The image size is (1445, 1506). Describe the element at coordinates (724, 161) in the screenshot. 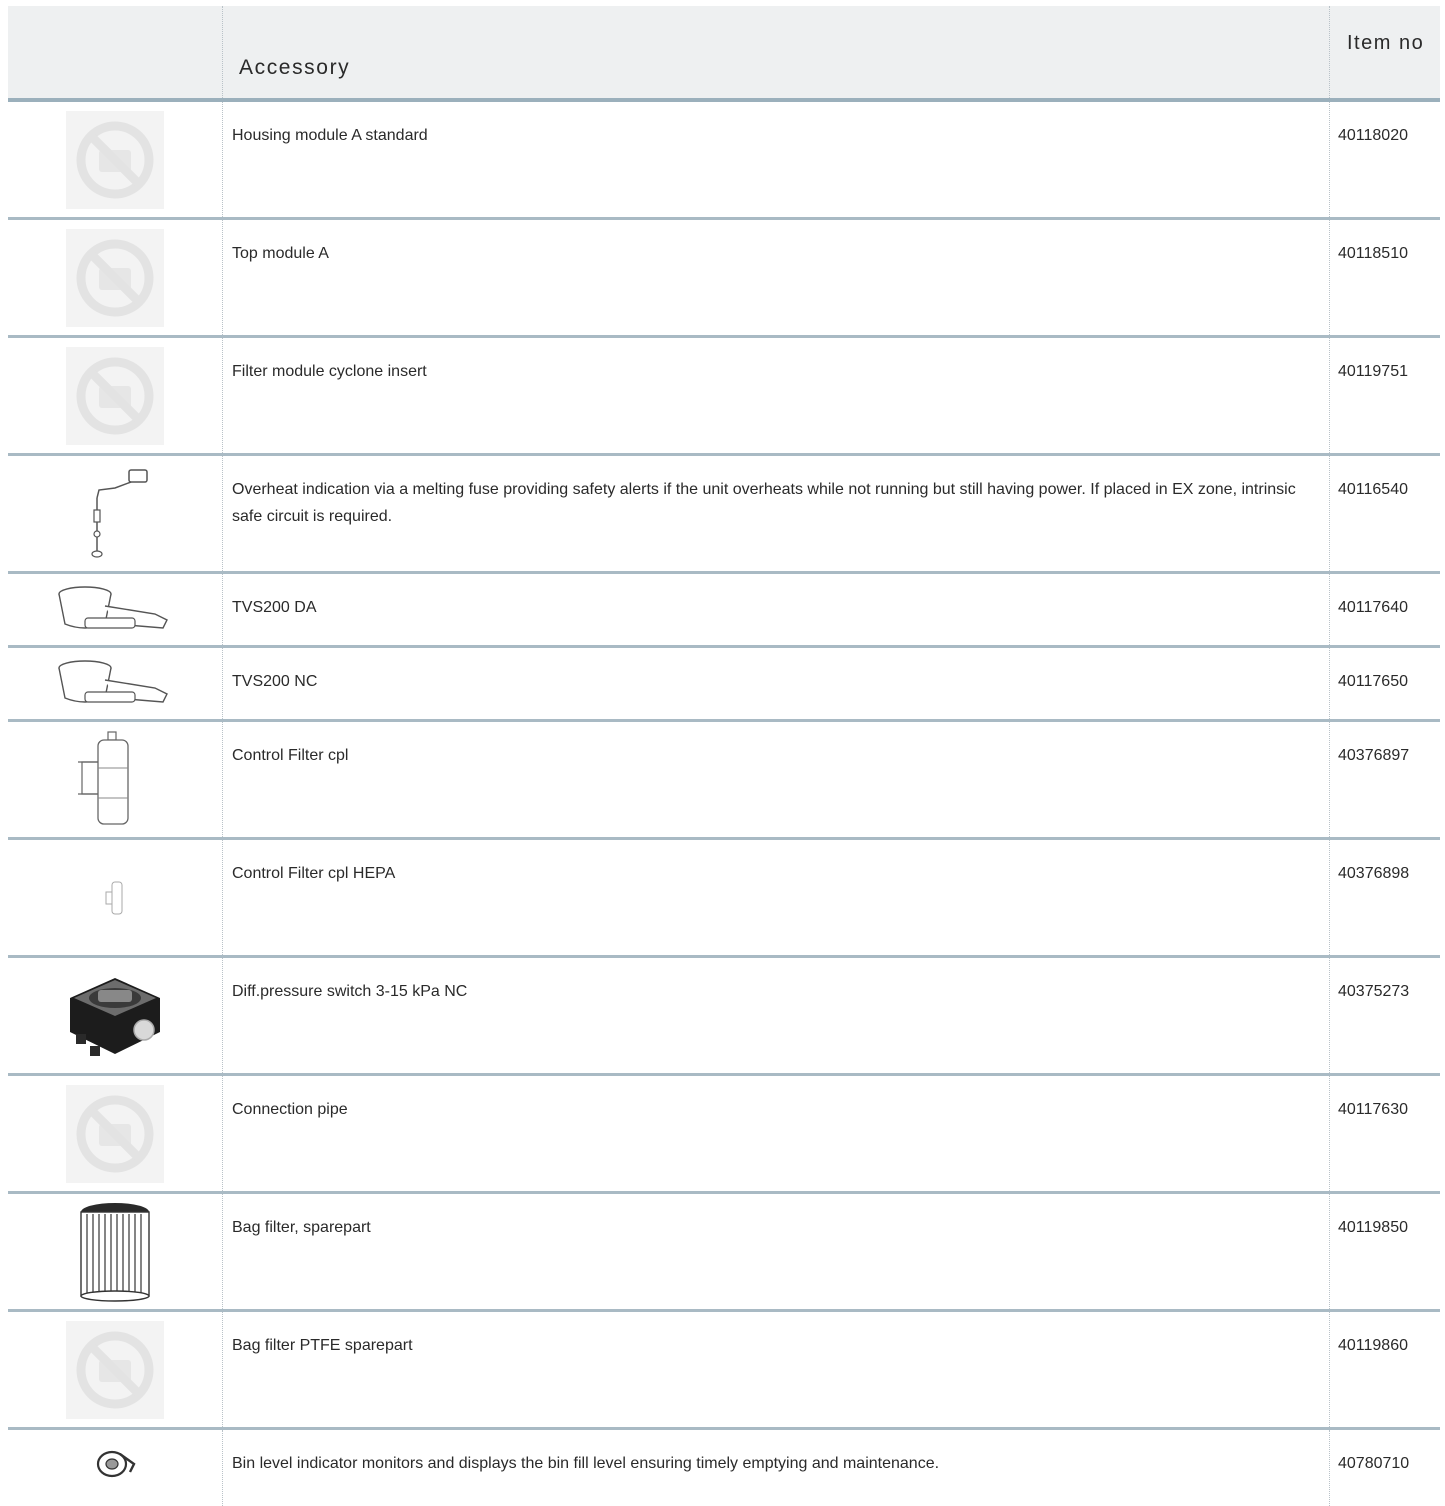

I see `table-row: Housing module A standard 40118020` at that location.